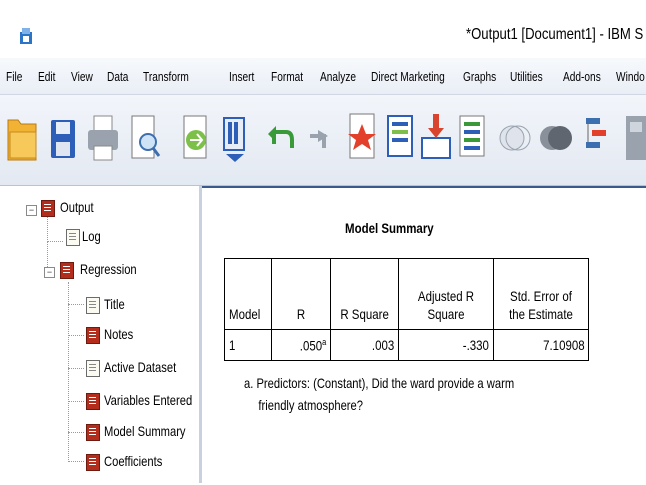 This screenshot has width=646, height=485. What do you see at coordinates (446, 345) in the screenshot?
I see `cell-adjusted-r-square: -.330` at bounding box center [446, 345].